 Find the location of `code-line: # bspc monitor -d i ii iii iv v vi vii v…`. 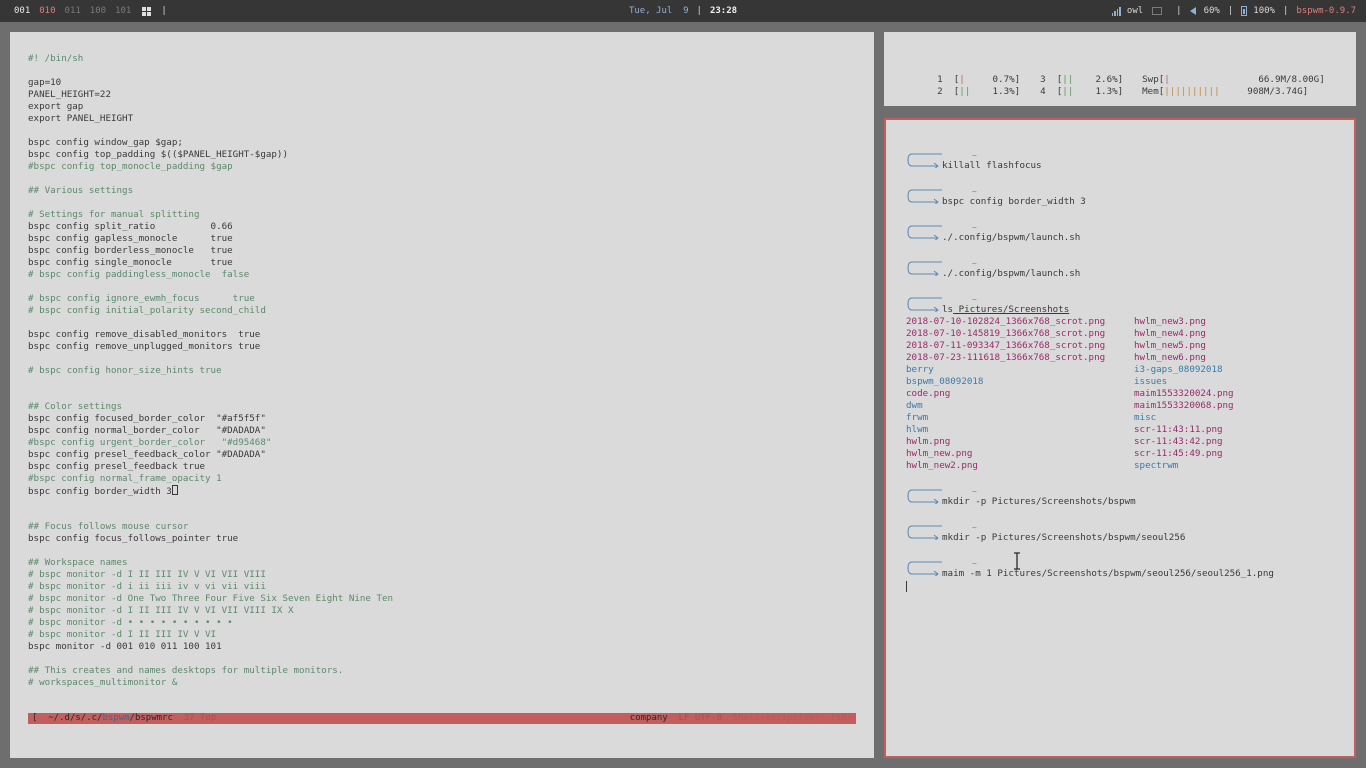

code-line: # bspc monitor -d i ii iii iv v vi vii v… is located at coordinates (442, 587).